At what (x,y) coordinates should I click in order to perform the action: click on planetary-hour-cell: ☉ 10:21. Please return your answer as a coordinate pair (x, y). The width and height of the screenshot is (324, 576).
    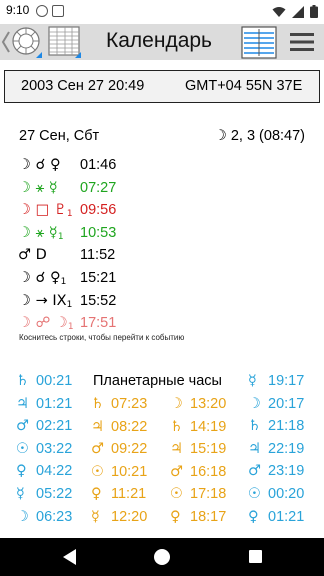
    Looking at the image, I should click on (119, 474).